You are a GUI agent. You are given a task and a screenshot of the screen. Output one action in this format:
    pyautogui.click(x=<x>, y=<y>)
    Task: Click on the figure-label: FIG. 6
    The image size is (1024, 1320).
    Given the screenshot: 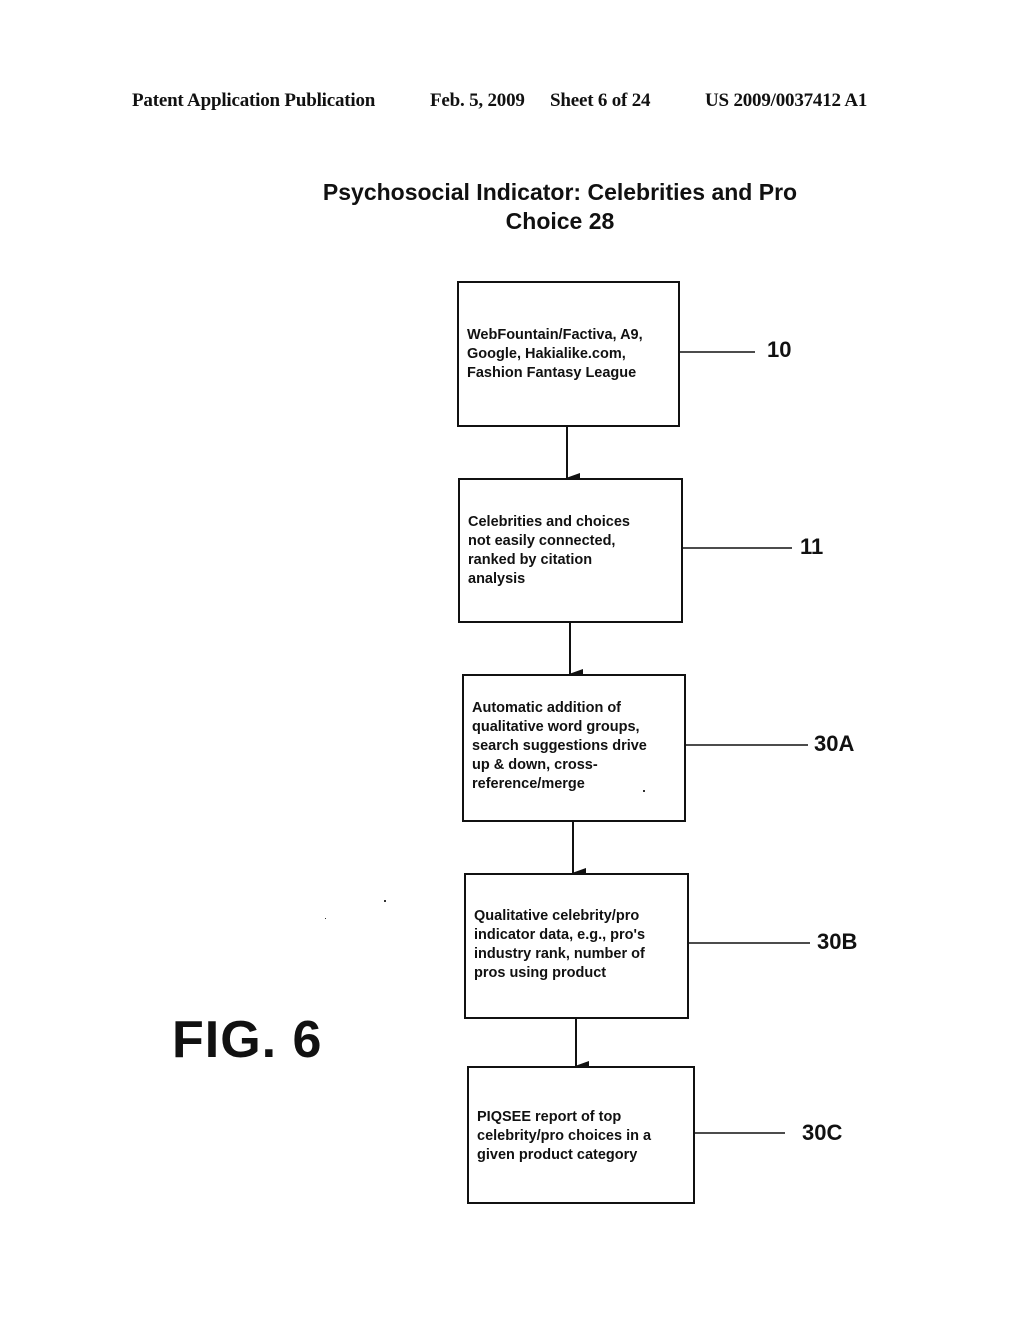 What is the action you would take?
    pyautogui.click(x=247, y=1040)
    